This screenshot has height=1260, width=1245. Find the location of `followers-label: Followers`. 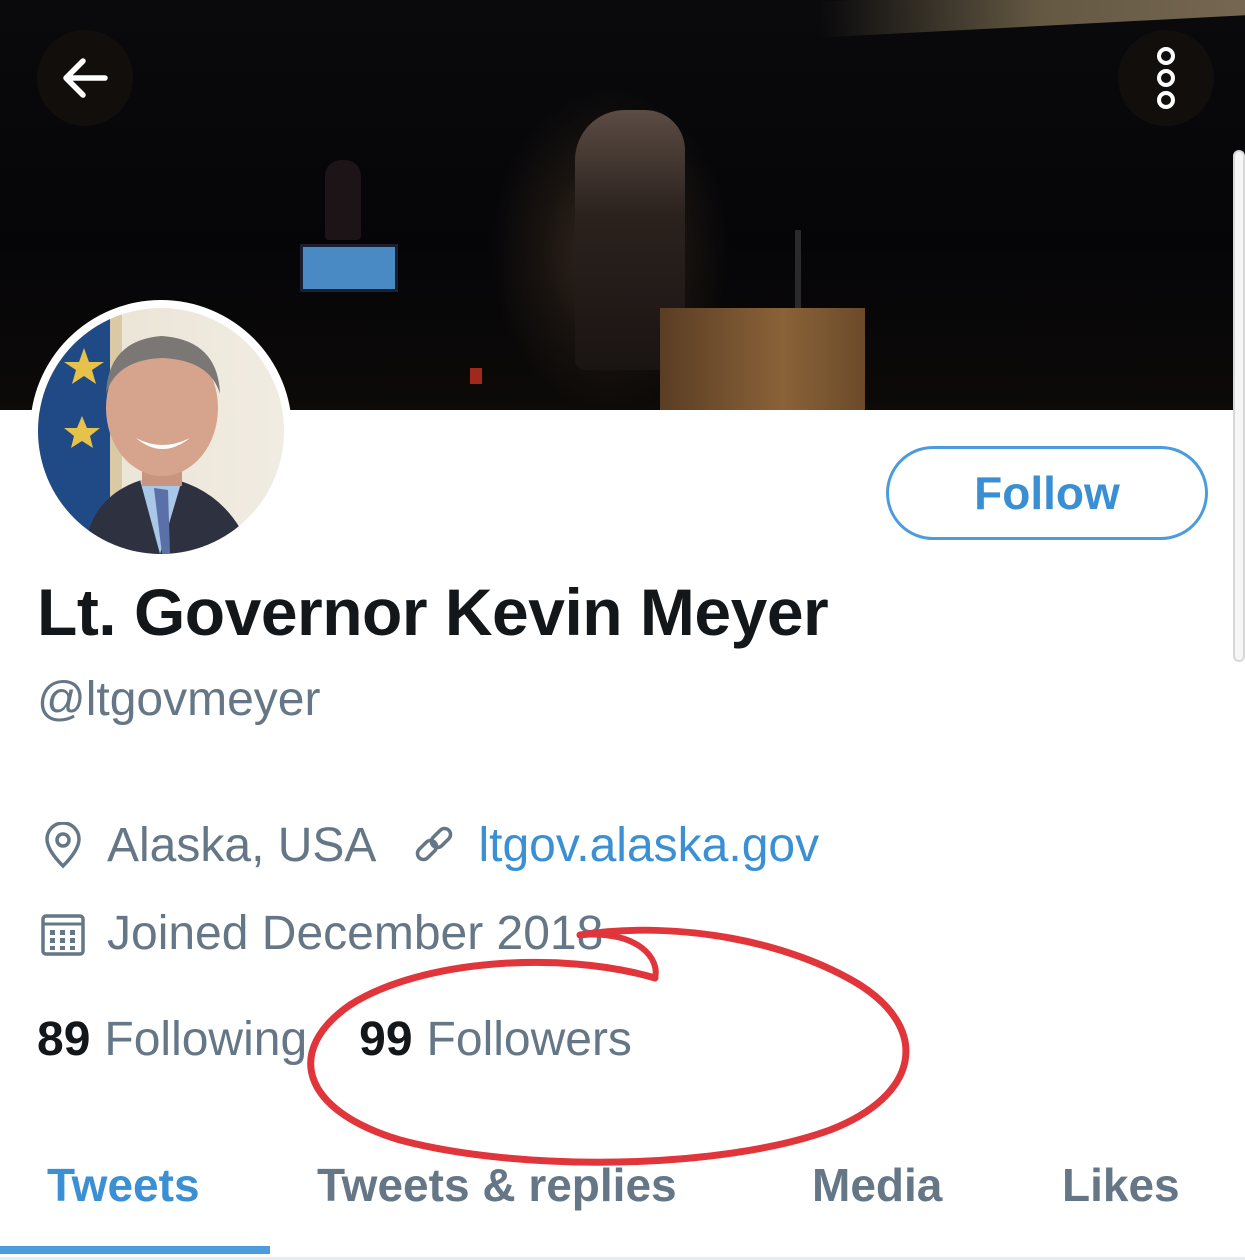

followers-label: Followers is located at coordinates (529, 1039).